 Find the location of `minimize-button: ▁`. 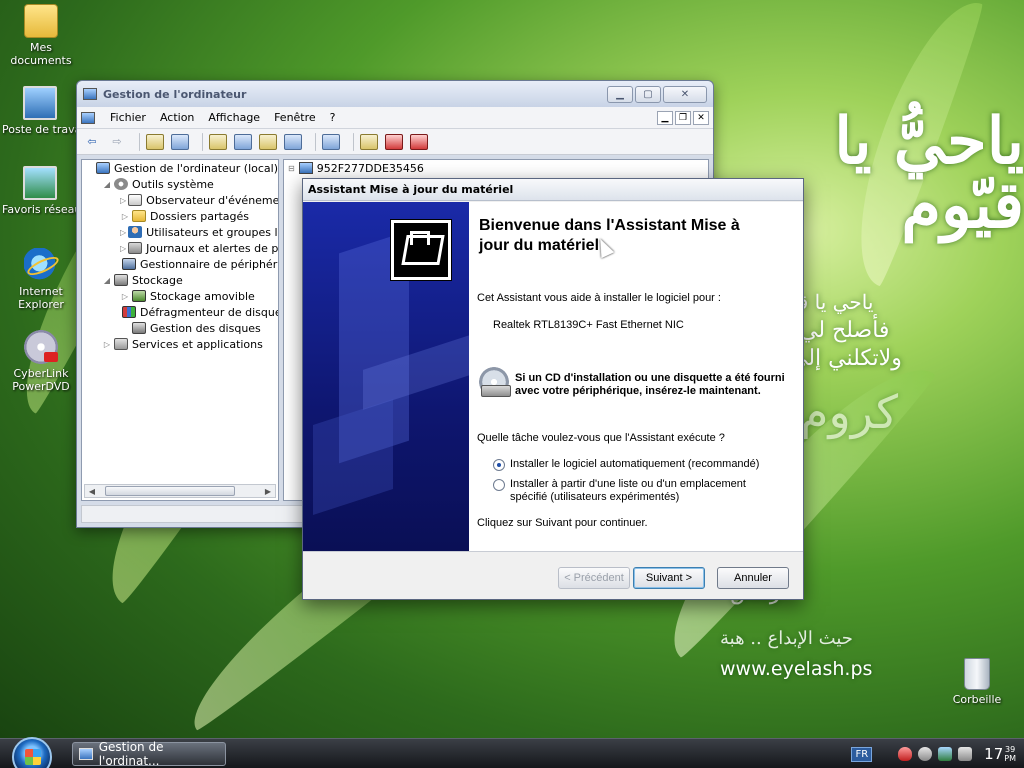

minimize-button: ▁ is located at coordinates (620, 94).